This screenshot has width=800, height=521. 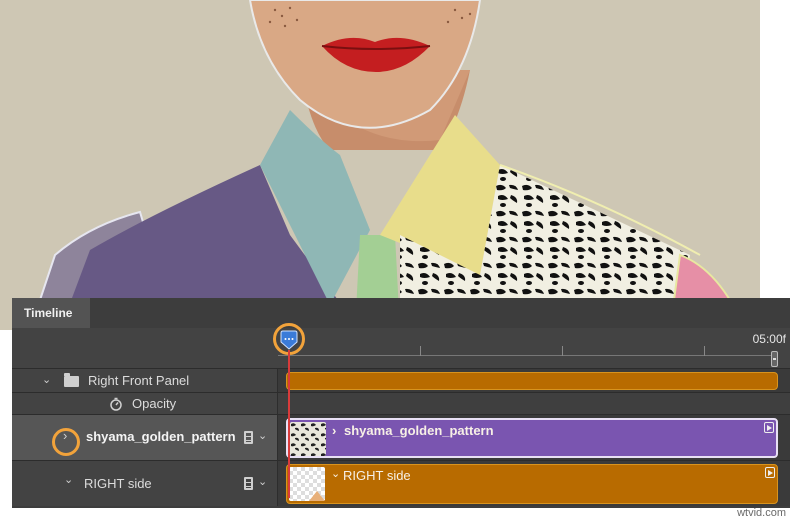 What do you see at coordinates (525, 355) in the screenshot?
I see `ruler-baseline` at bounding box center [525, 355].